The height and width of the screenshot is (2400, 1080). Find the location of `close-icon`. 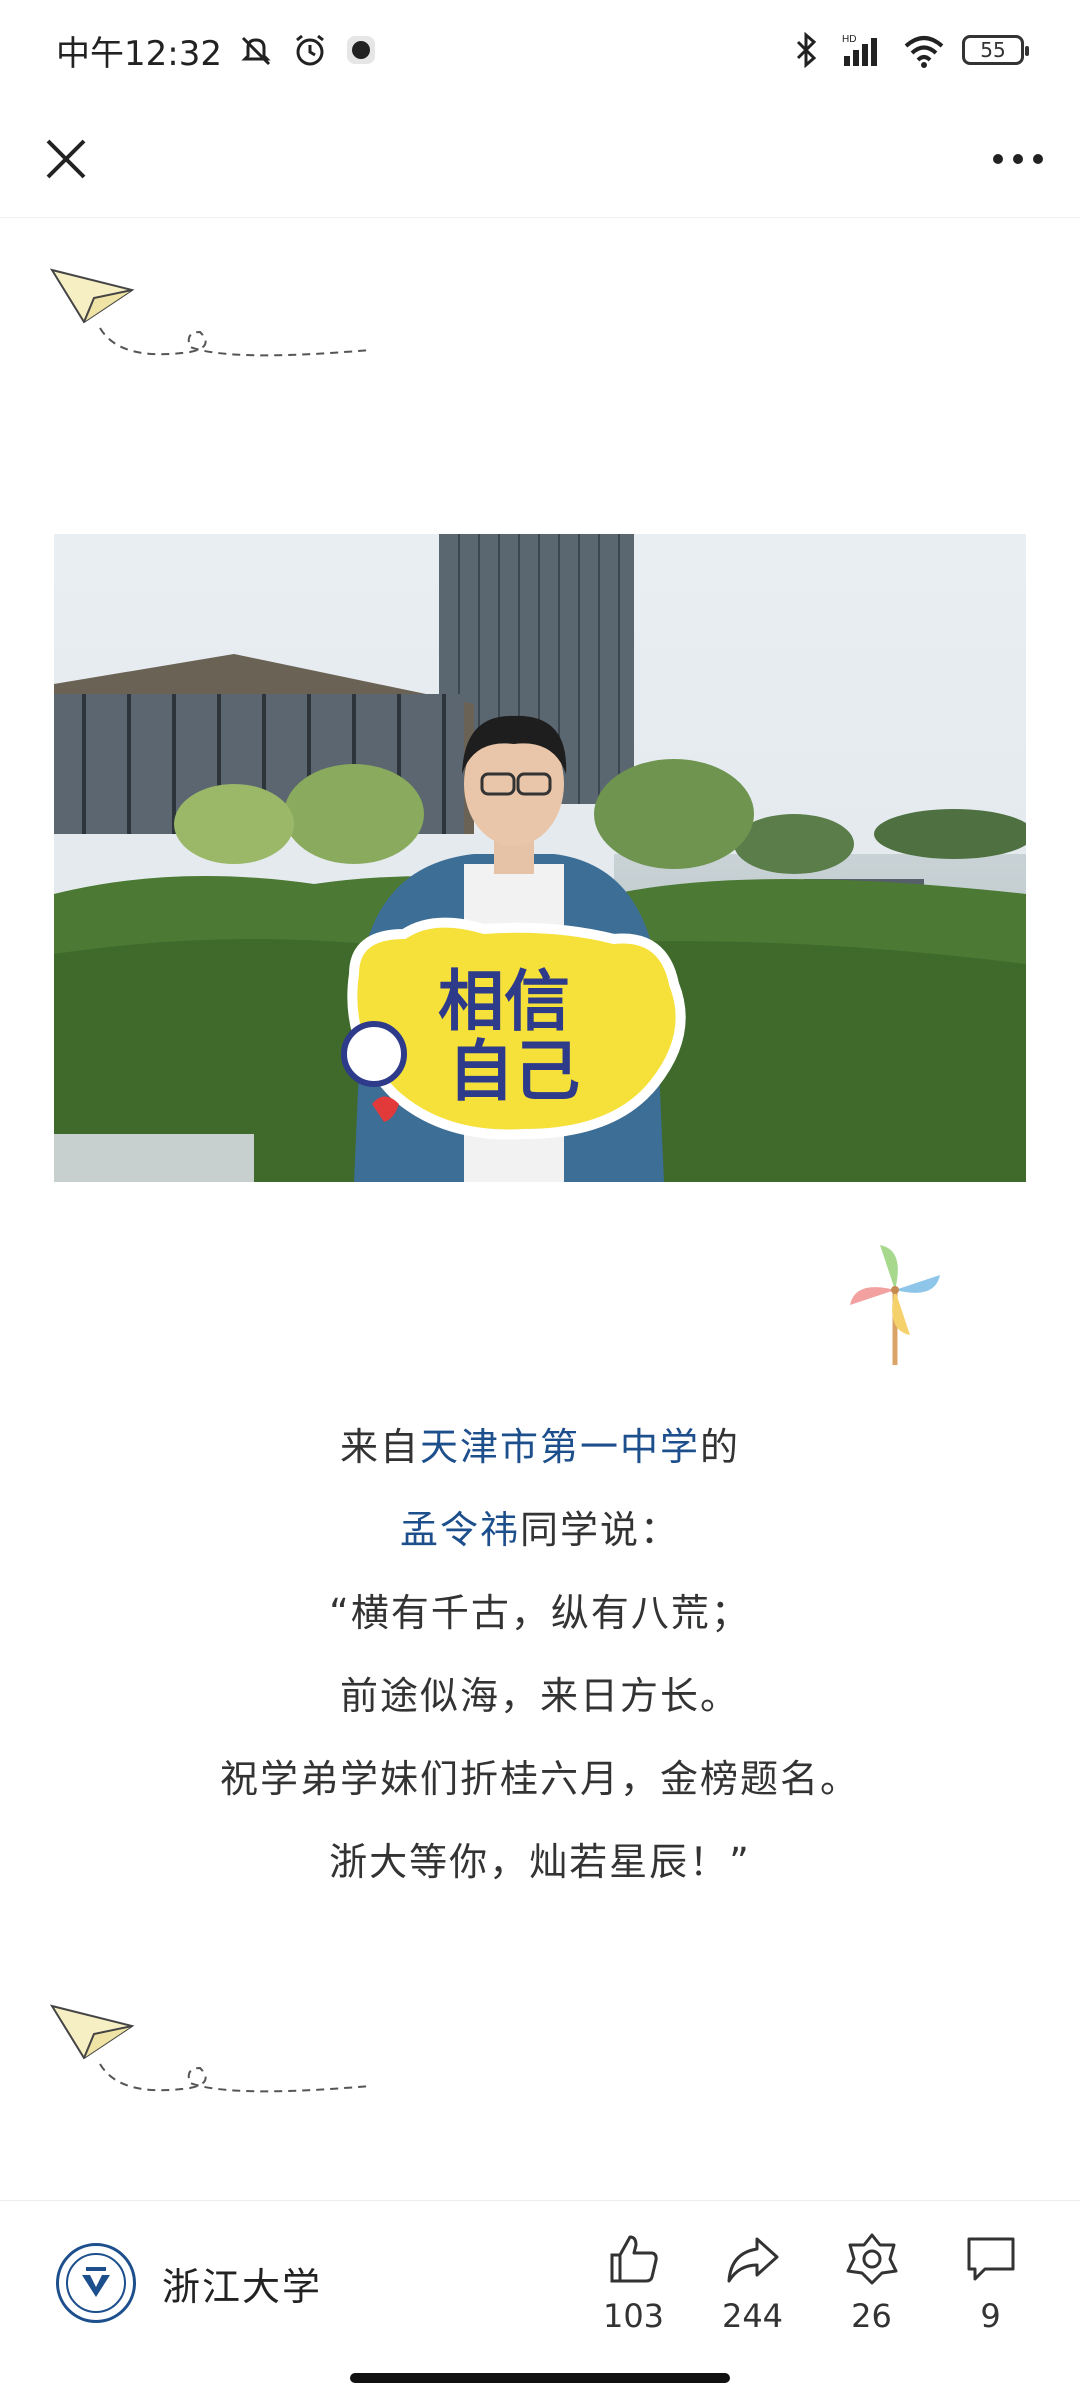

close-icon is located at coordinates (66, 158).